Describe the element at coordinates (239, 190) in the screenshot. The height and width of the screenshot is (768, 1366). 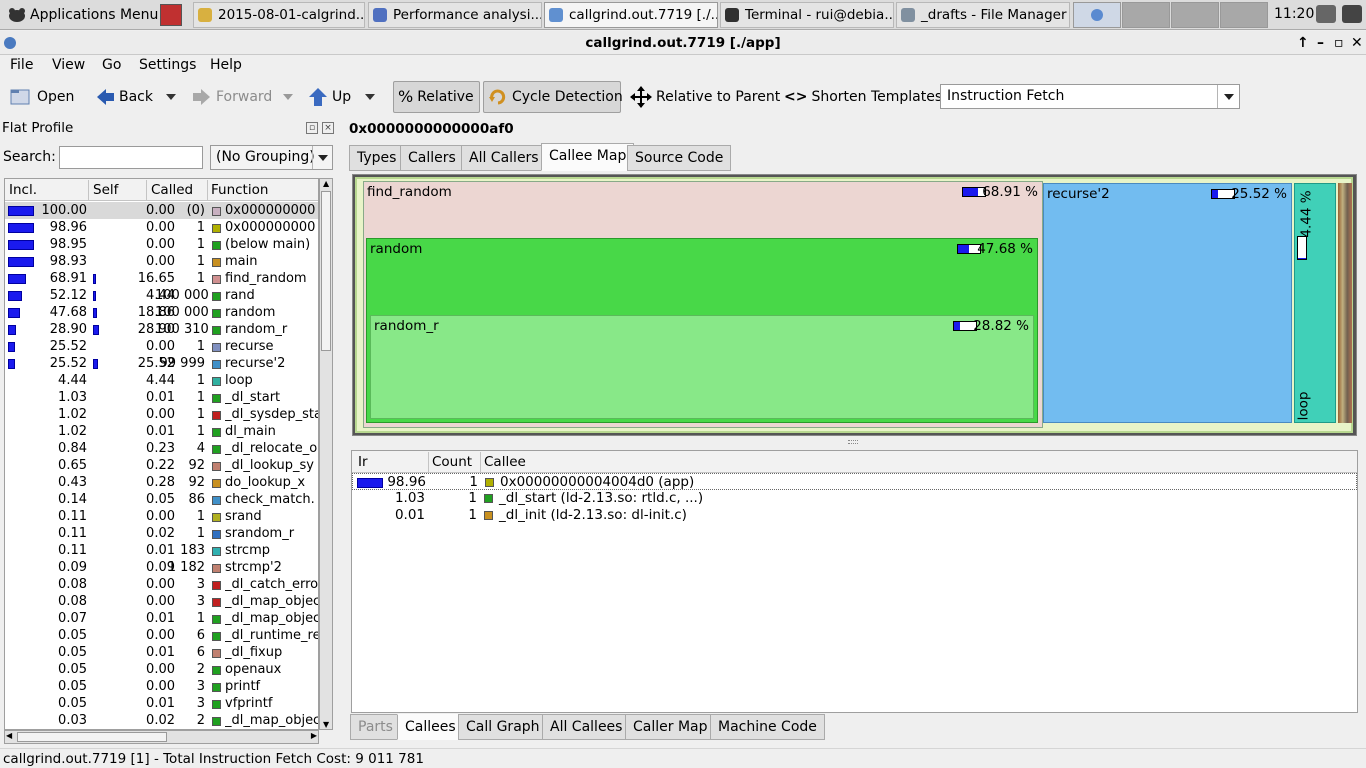
I see `col-function: Function` at that location.